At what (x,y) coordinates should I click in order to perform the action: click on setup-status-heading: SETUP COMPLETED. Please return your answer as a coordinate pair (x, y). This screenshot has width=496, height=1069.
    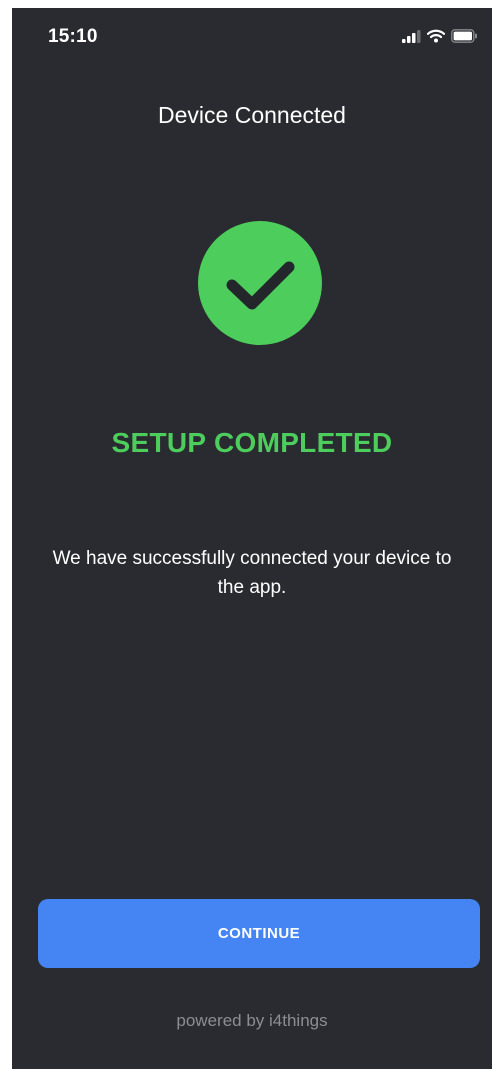
    Looking at the image, I should click on (252, 442).